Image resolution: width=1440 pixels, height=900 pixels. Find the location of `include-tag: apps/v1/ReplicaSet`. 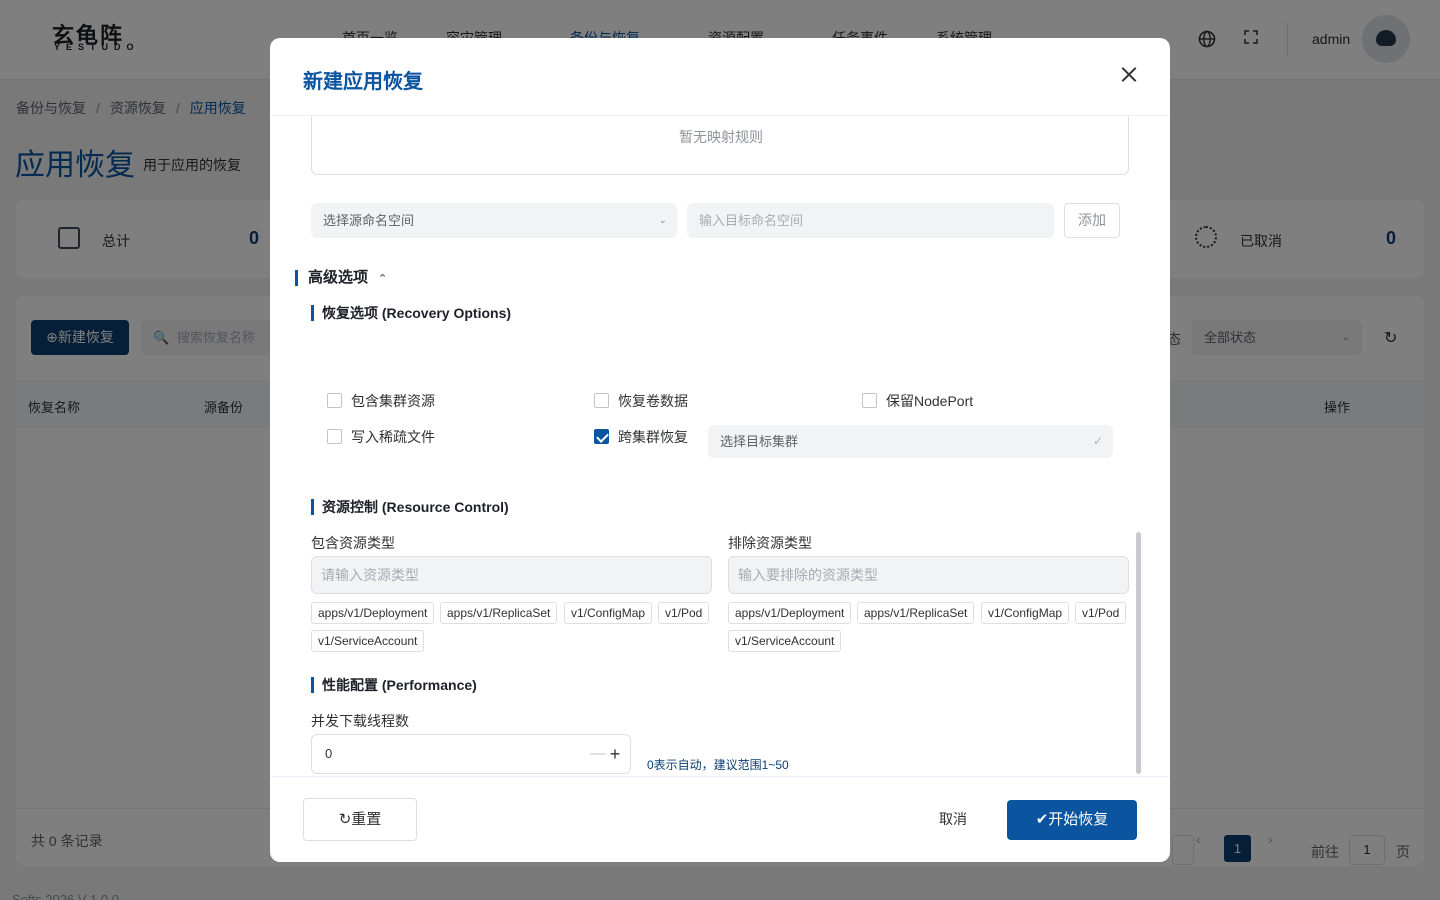

include-tag: apps/v1/ReplicaSet is located at coordinates (499, 613).